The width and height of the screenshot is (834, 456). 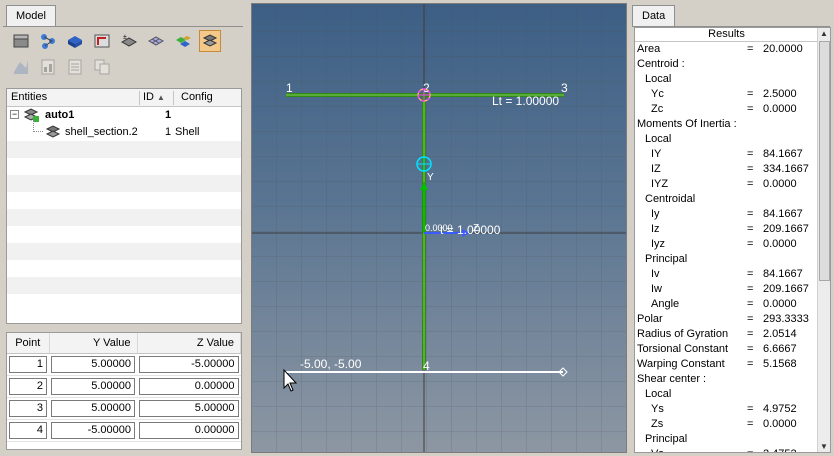 What do you see at coordinates (28, 430) in the screenshot?
I see `point-cell: 4` at bounding box center [28, 430].